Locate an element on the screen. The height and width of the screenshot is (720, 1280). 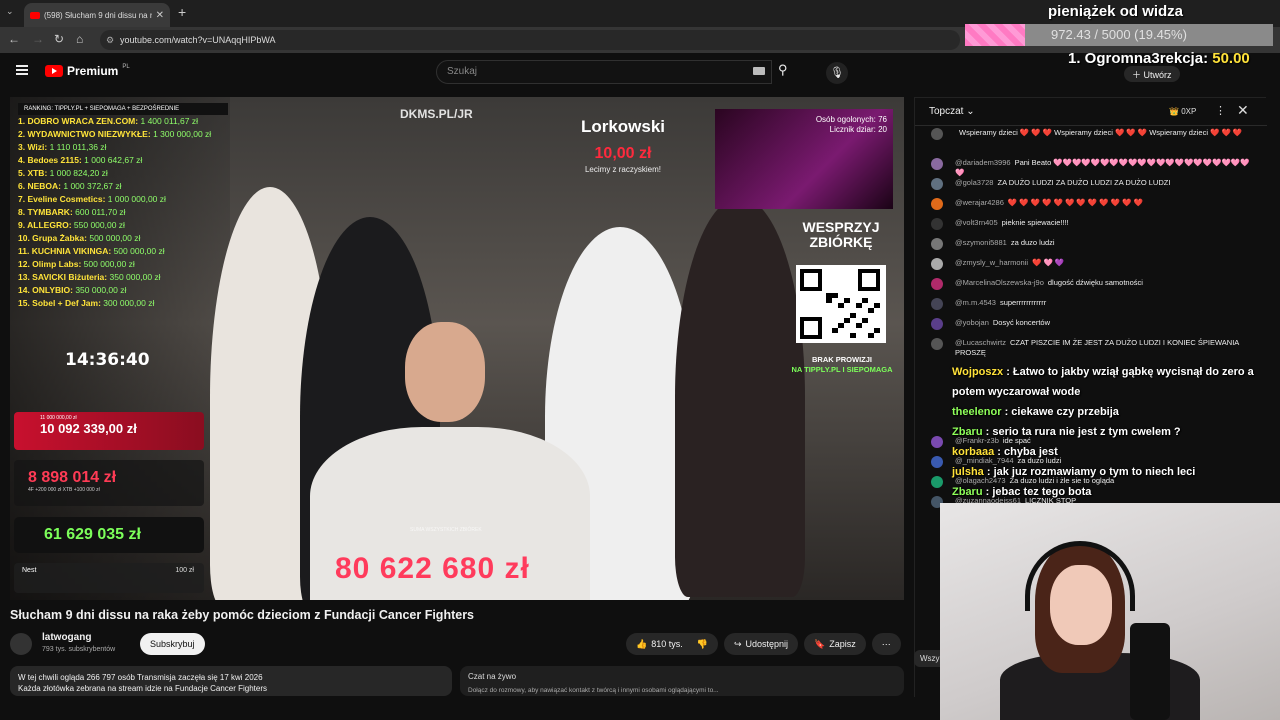
close-chat-icon: ✕ is located at coordinates (1243, 110).